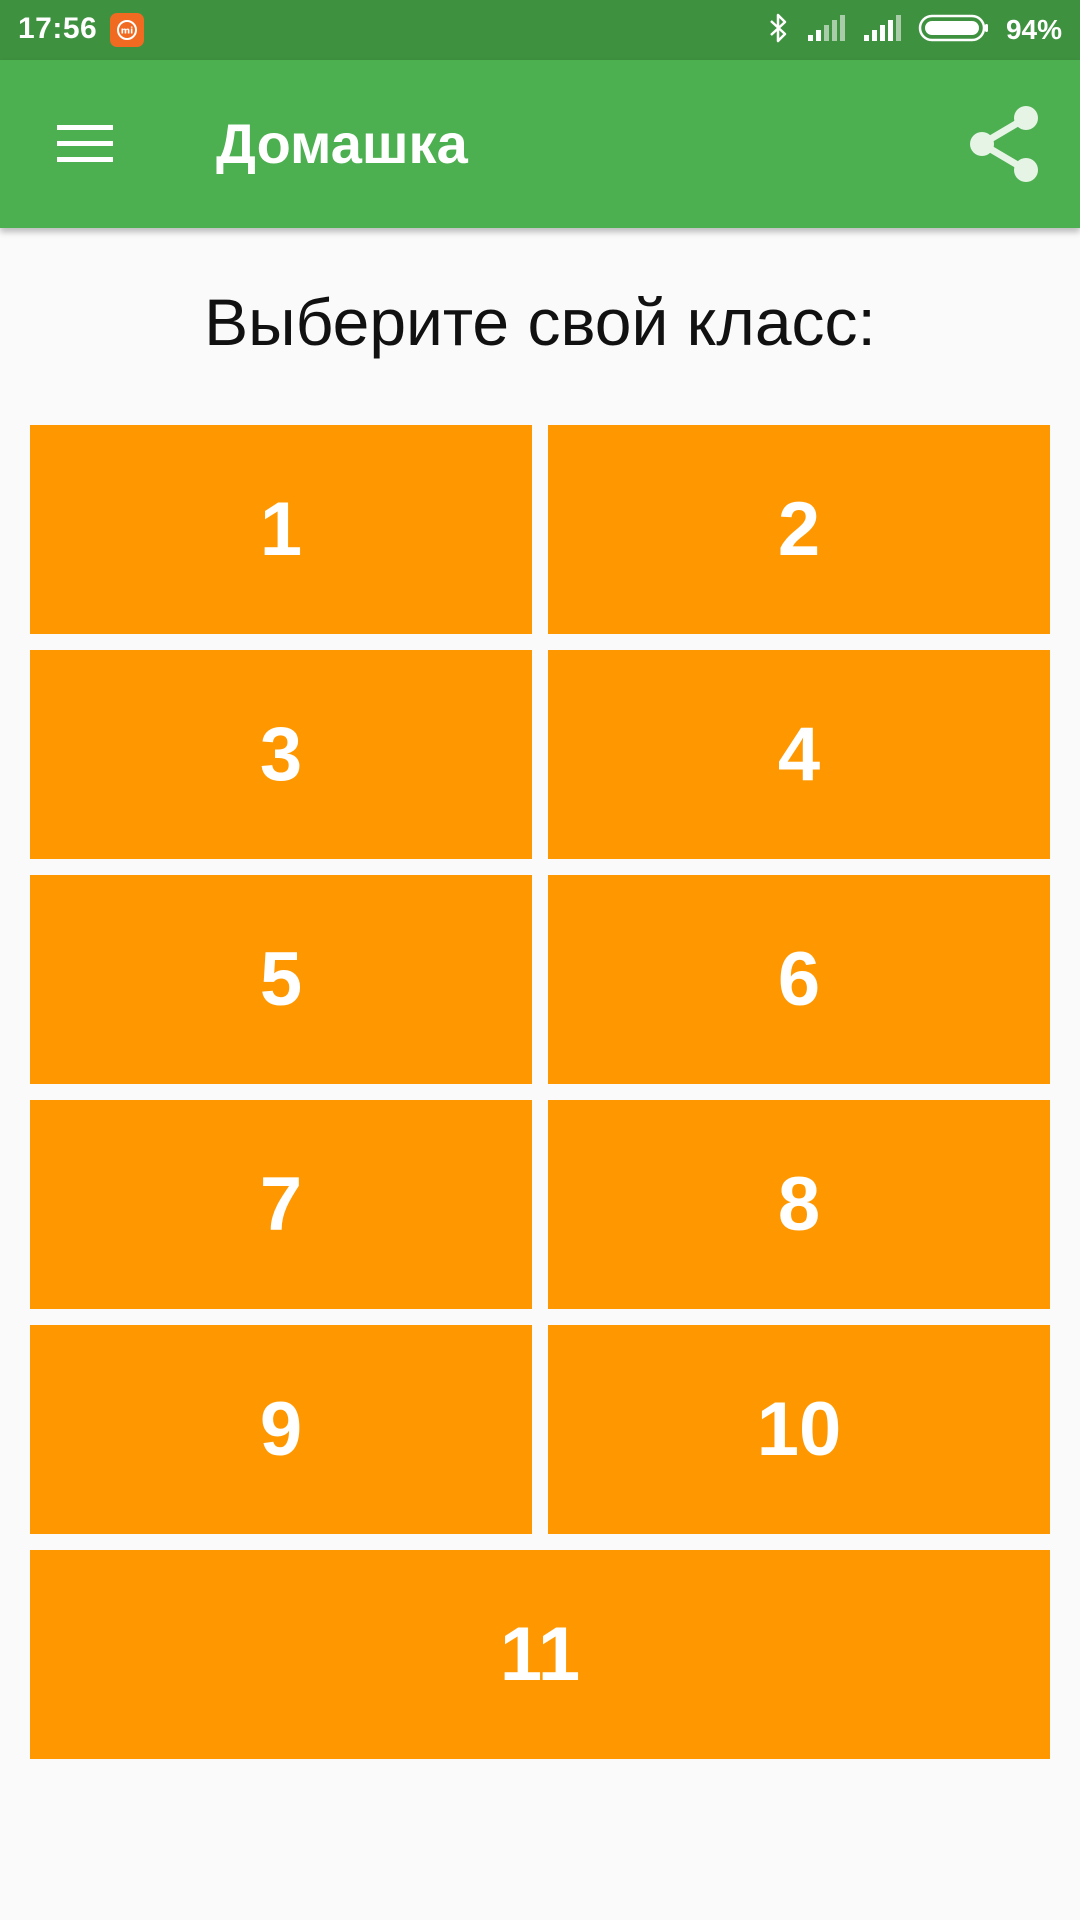 Image resolution: width=1080 pixels, height=1920 pixels. I want to click on status-time: 17:56, so click(58, 28).